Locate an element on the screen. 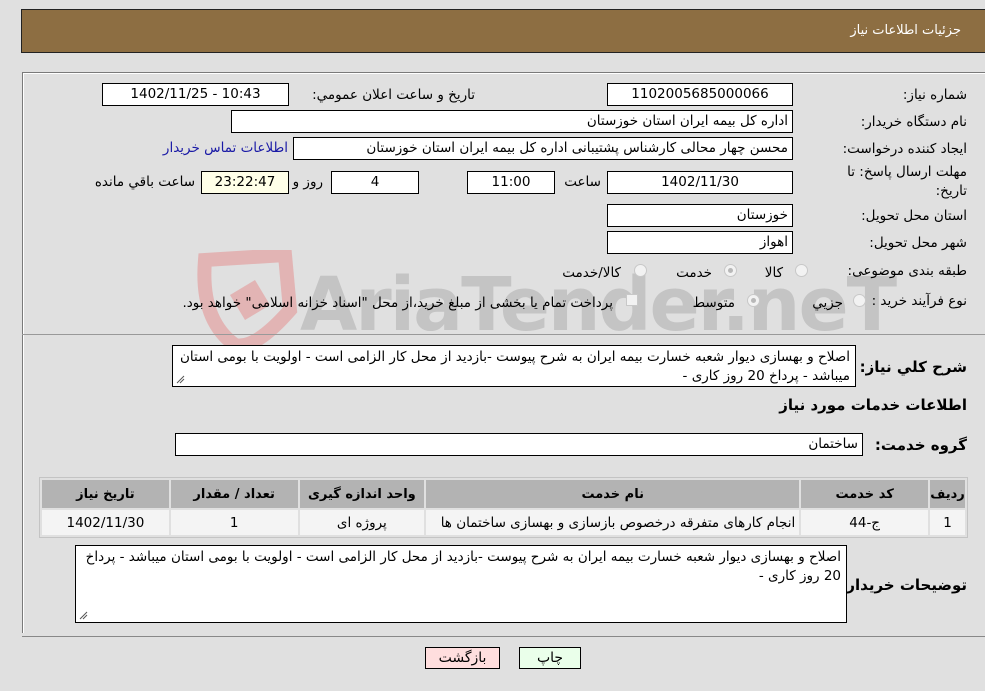  column-header-service-code: كد خدمت is located at coordinates (864, 494).